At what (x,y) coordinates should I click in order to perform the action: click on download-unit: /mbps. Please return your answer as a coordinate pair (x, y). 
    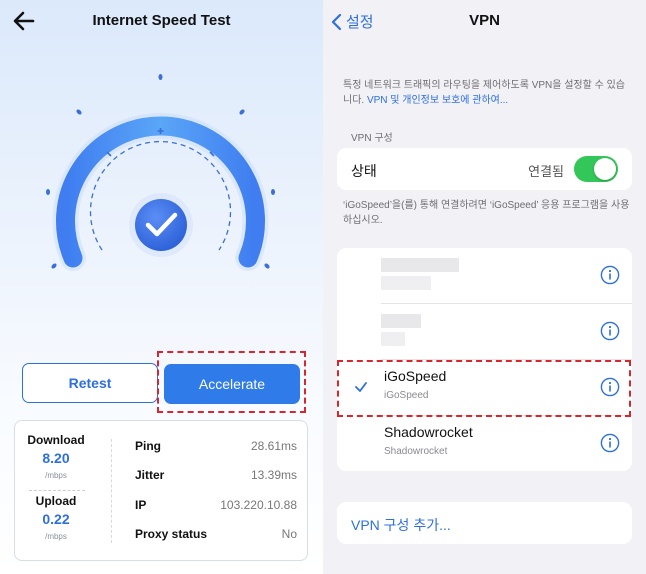
    Looking at the image, I should click on (56, 475).